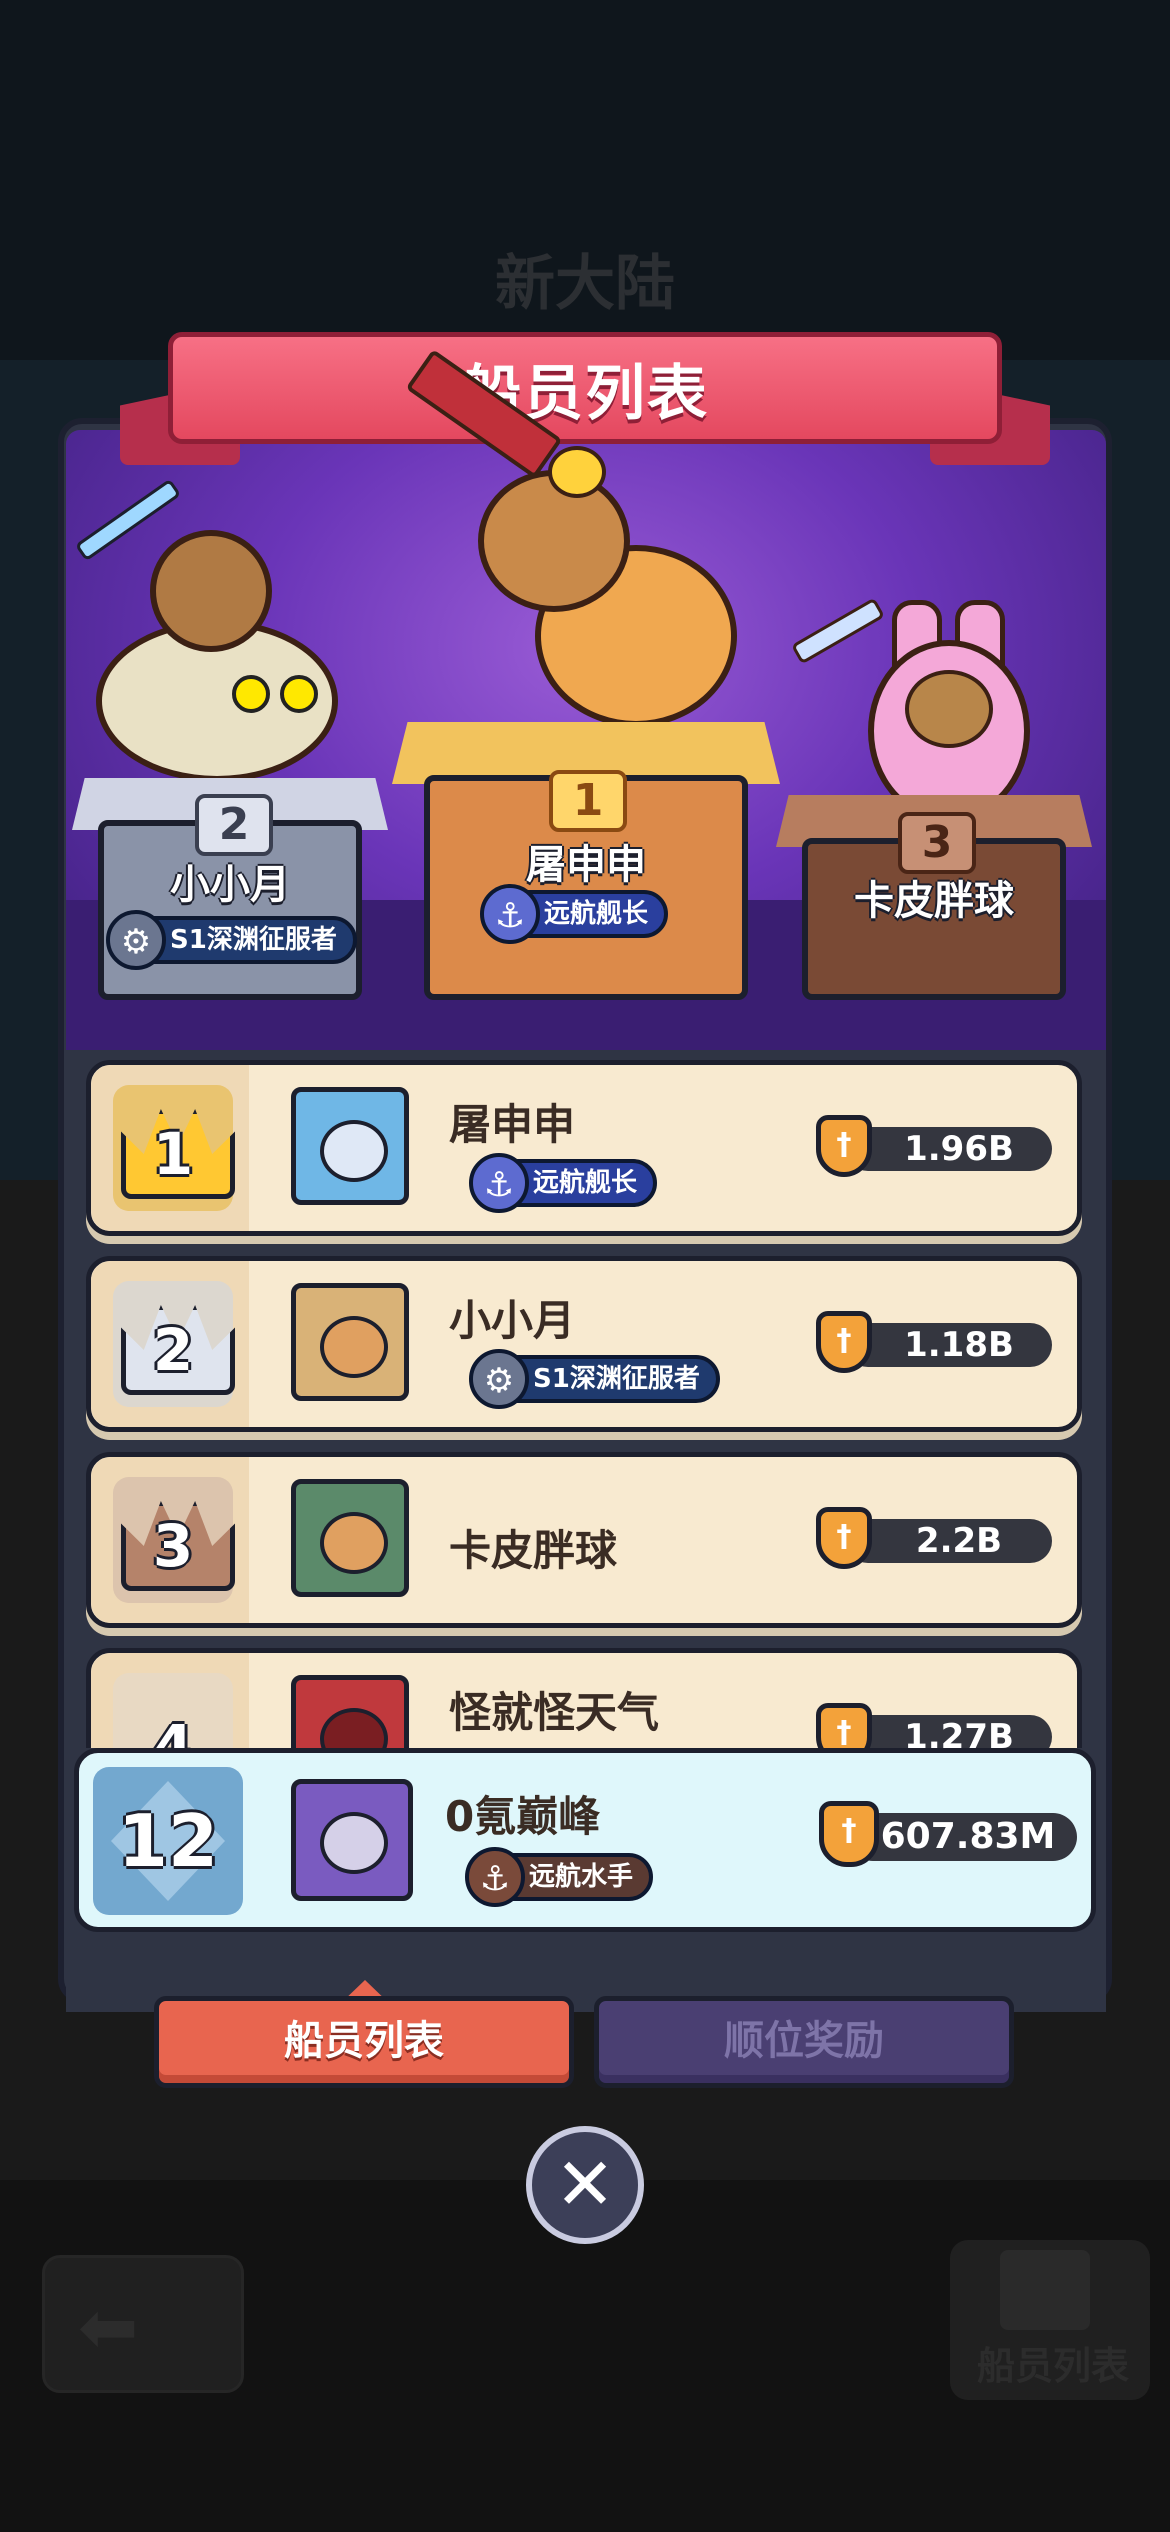 This screenshot has height=2532, width=1170. I want to click on podium-rank-3: 3, so click(937, 843).